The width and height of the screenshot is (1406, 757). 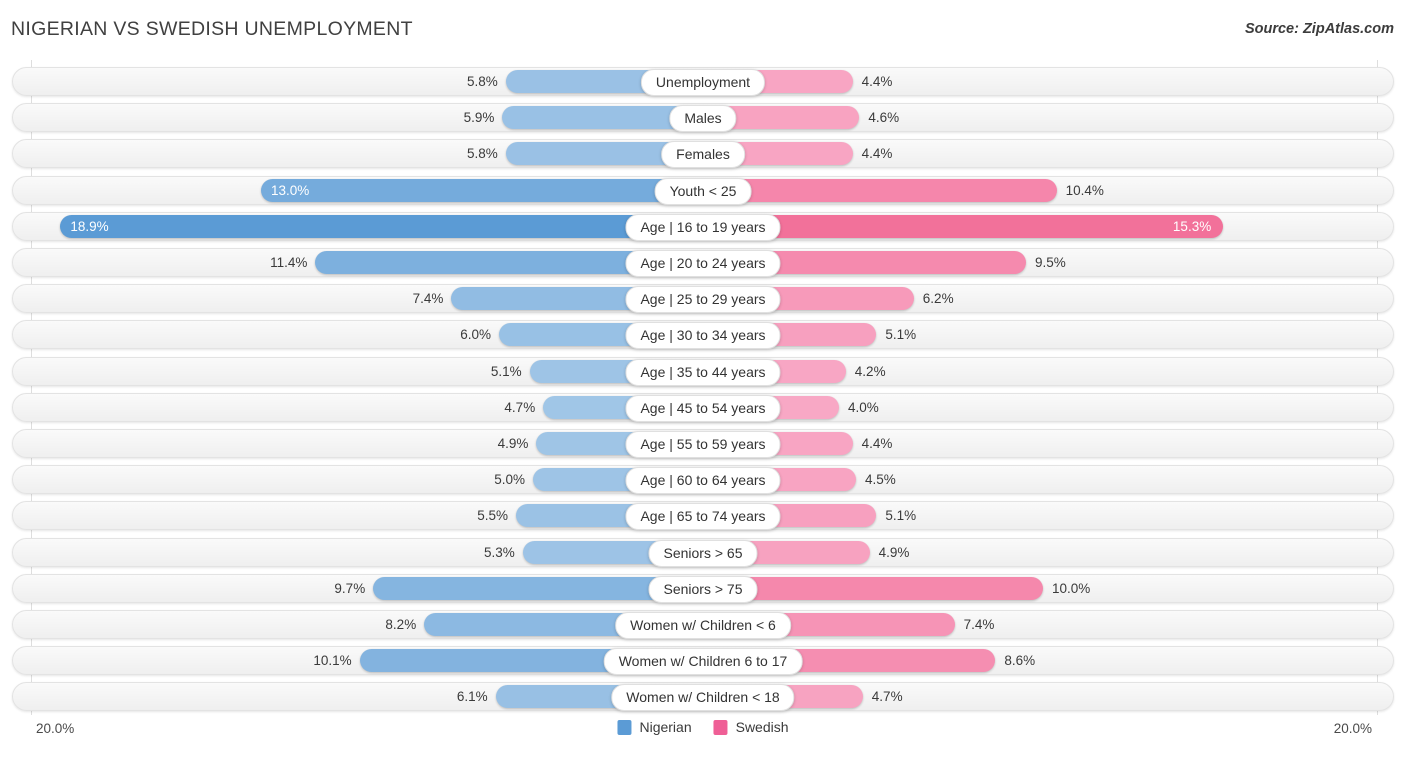 I want to click on value-label-nigerian: 6.1%, so click(x=472, y=697).